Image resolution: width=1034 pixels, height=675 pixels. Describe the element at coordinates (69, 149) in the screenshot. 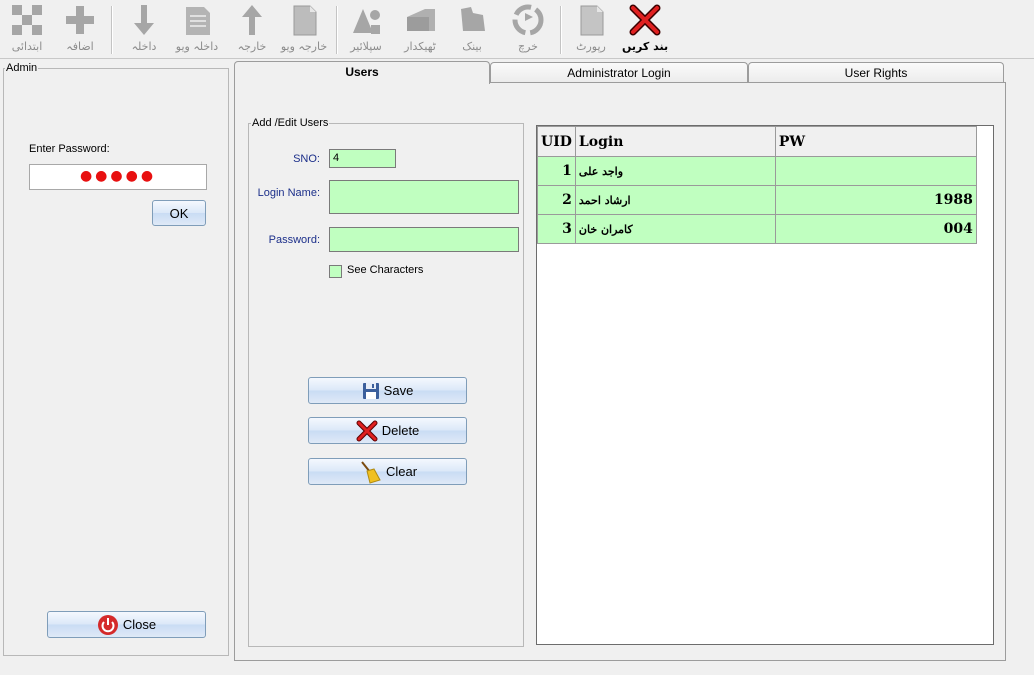

I see `enter-password-label: Enter Password:` at that location.